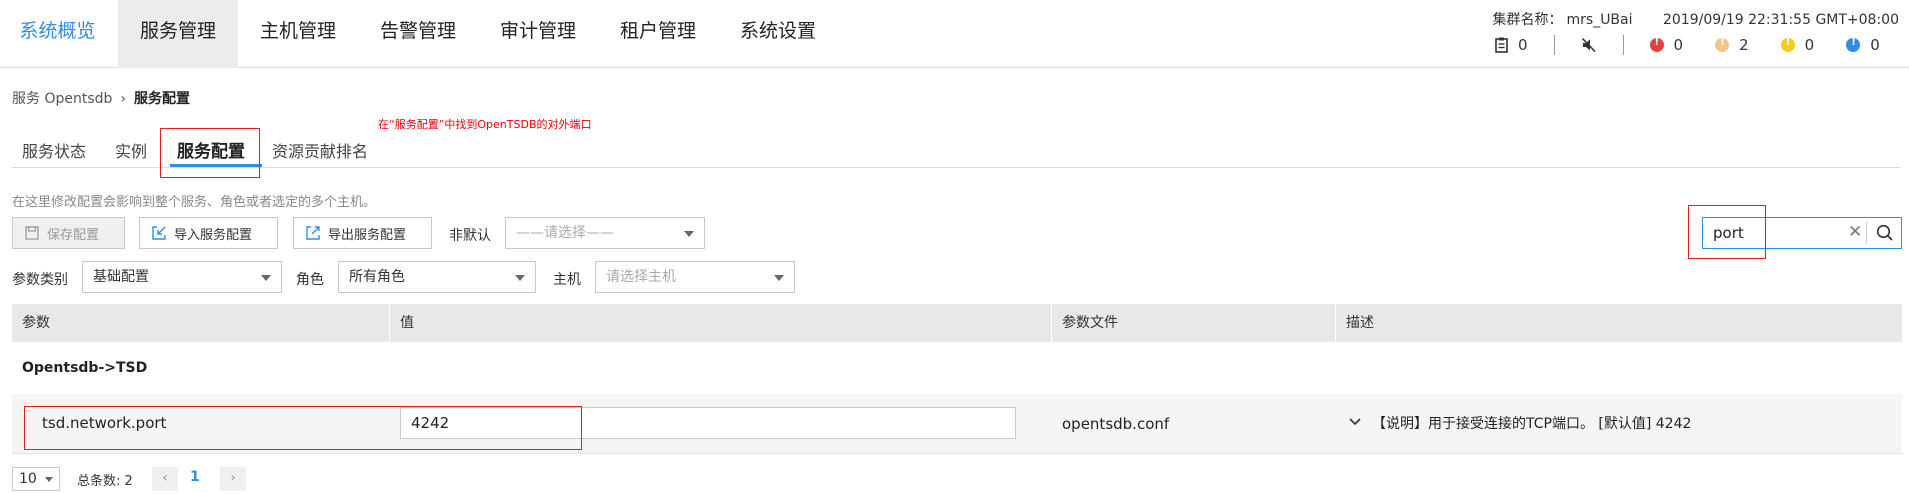 The image size is (1909, 494). Describe the element at coordinates (1855, 232) in the screenshot. I see `clear-icon: ✕` at that location.